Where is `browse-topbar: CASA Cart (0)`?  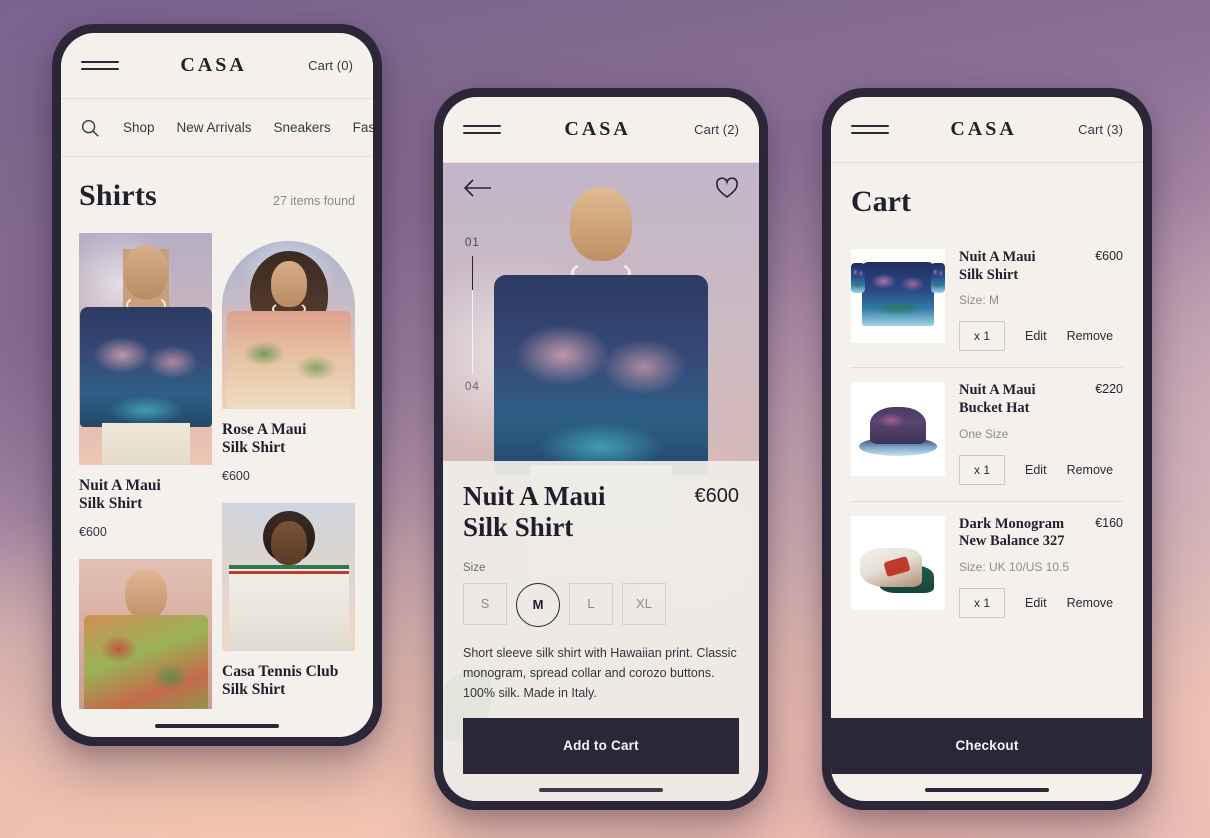 browse-topbar: CASA Cart (0) is located at coordinates (217, 66).